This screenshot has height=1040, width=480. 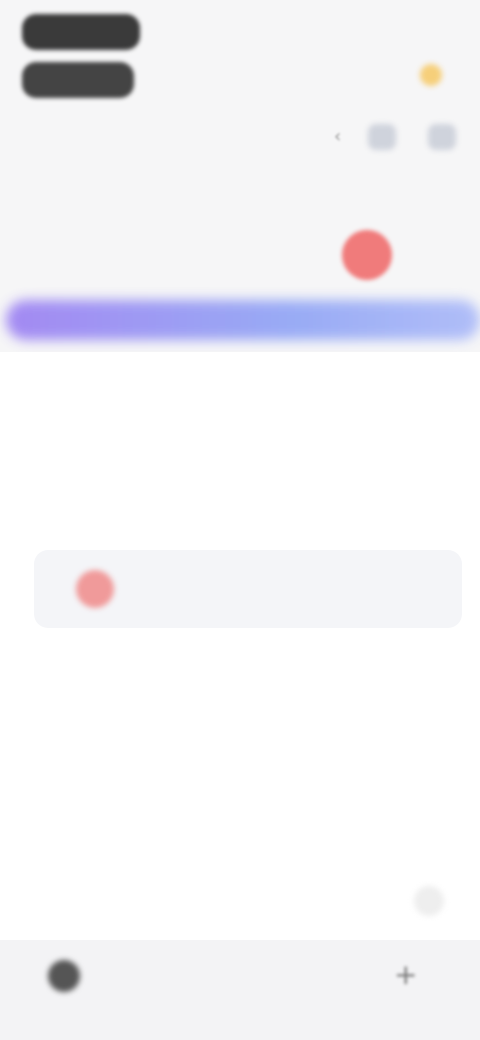 What do you see at coordinates (240, 990) in the screenshot?
I see `bottom-input-bar: +` at bounding box center [240, 990].